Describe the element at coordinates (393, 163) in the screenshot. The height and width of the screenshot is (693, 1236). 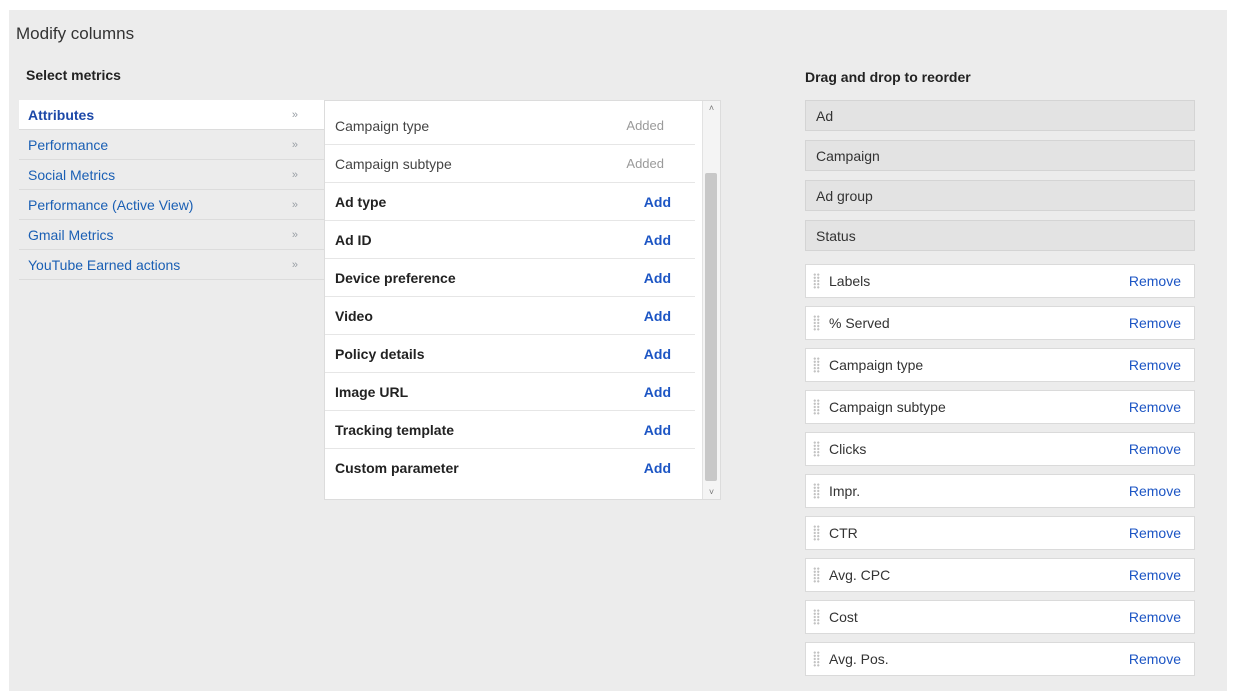
I see `metric-name: Campaign subtype` at that location.